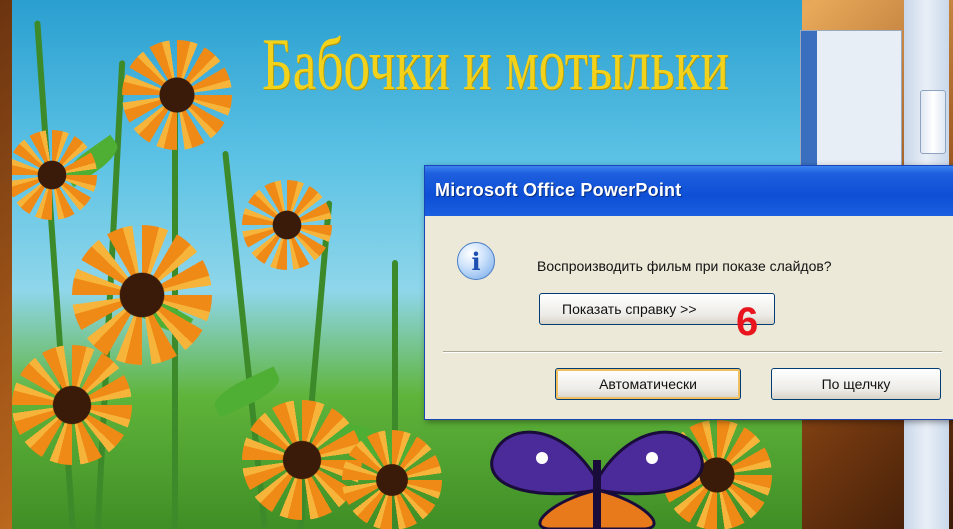 The height and width of the screenshot is (529, 953). I want to click on background-window, so click(851, 98).